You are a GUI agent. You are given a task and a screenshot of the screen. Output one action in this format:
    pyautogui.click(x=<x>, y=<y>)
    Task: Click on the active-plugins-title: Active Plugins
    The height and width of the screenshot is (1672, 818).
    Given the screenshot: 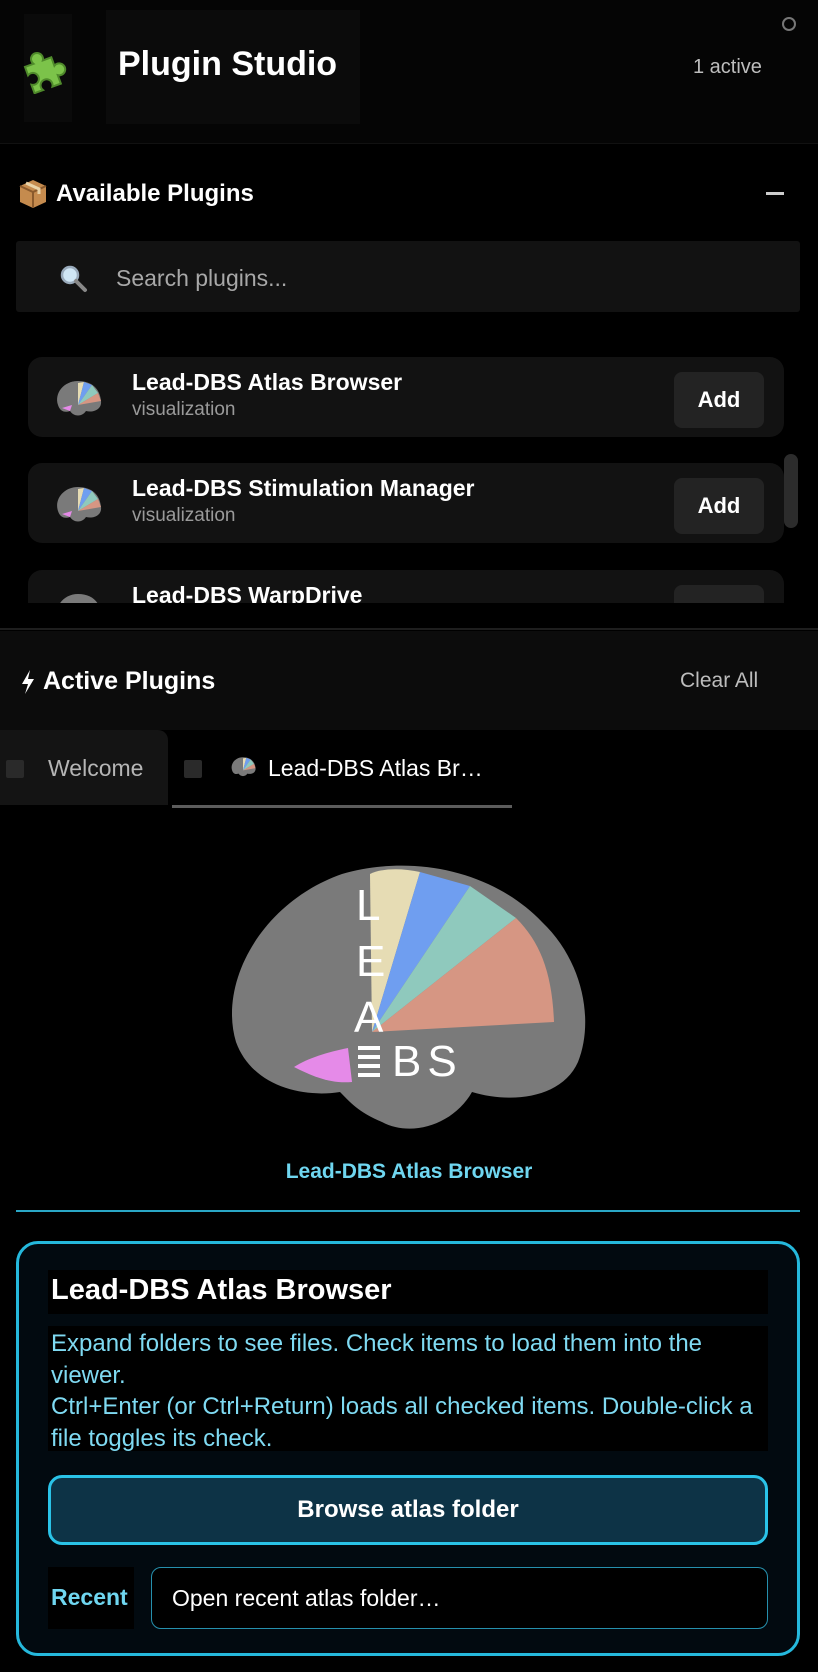 What is the action you would take?
    pyautogui.click(x=129, y=681)
    